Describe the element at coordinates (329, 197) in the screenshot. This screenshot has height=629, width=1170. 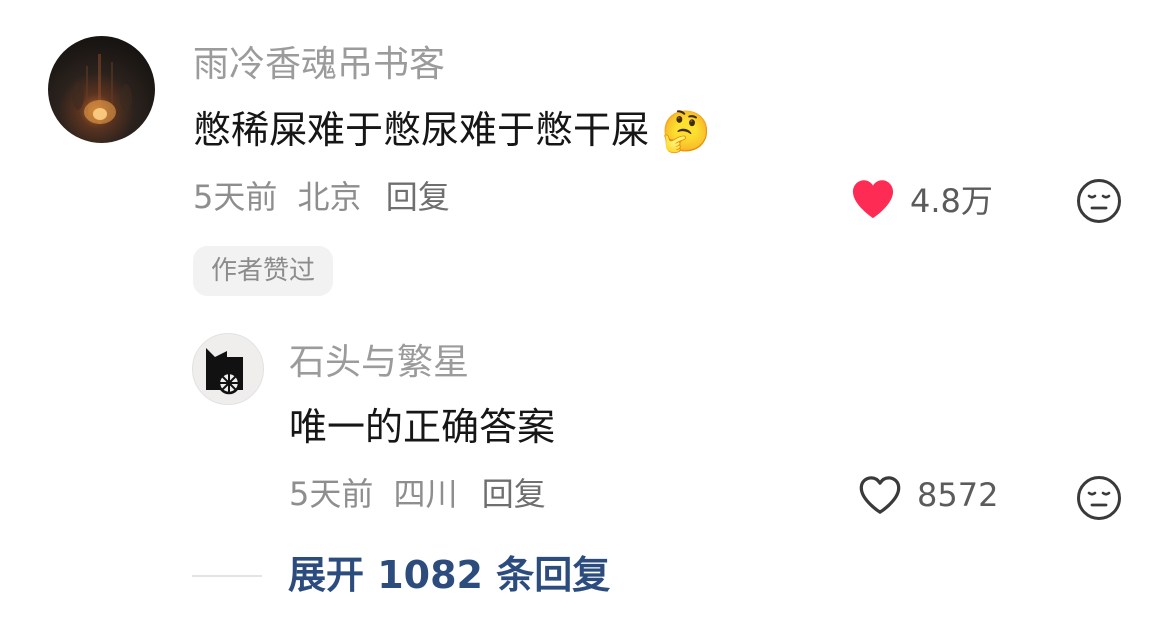
I see `comment-location: 北京` at that location.